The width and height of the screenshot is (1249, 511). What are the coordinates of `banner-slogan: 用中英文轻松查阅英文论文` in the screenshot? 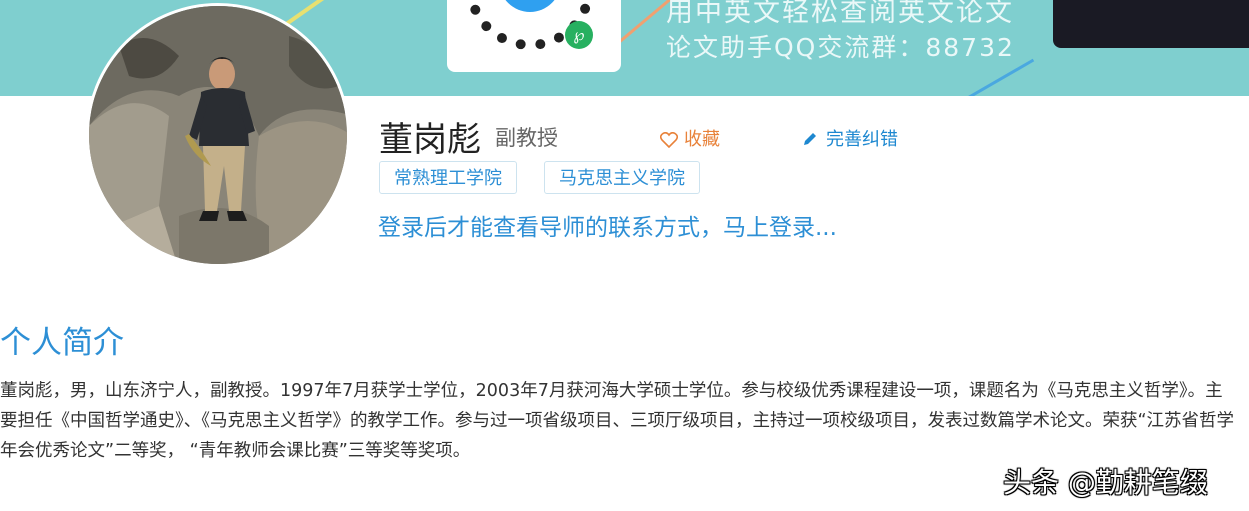 It's located at (840, 14).